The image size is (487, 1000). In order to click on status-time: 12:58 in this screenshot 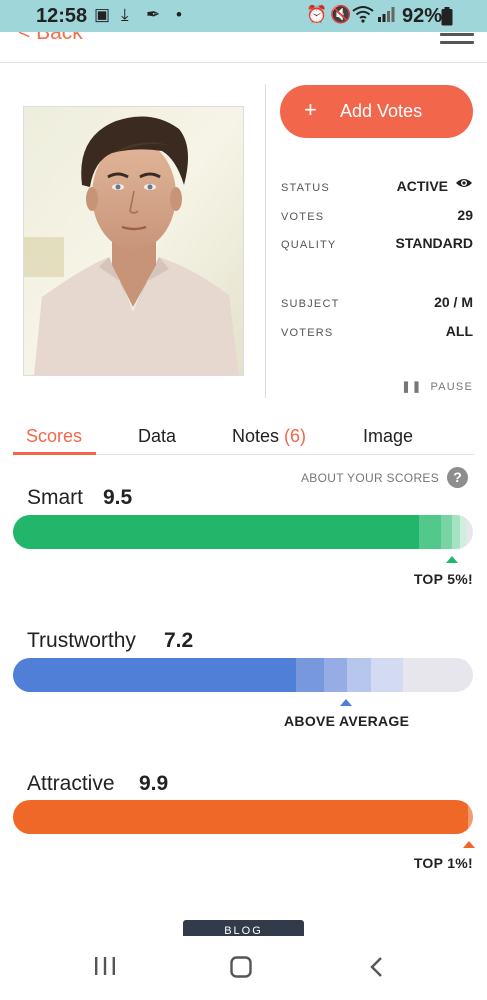, I will do `click(62, 16)`.